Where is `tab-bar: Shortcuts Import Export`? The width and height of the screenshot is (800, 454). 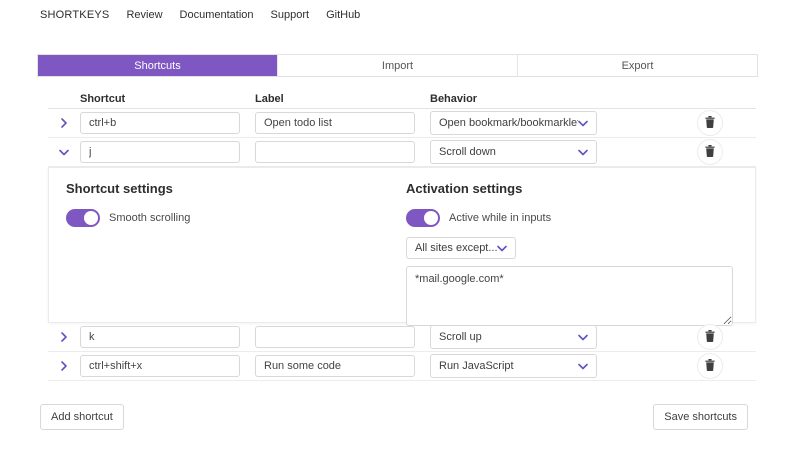
tab-bar: Shortcuts Import Export is located at coordinates (397, 65).